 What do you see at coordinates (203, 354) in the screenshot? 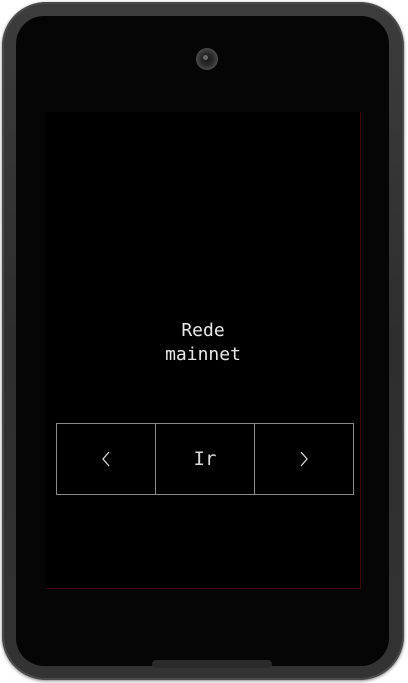
I see `network-name: mainnet` at bounding box center [203, 354].